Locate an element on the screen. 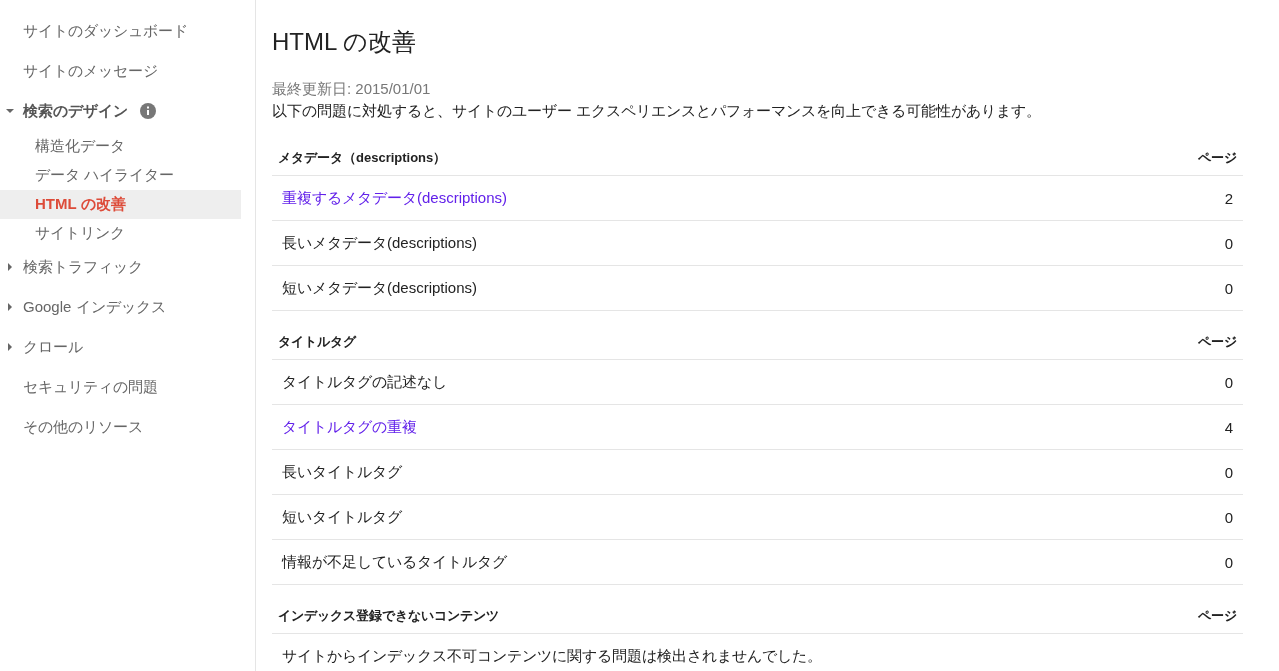  section-title: メタデータ（descriptions） is located at coordinates (362, 158).